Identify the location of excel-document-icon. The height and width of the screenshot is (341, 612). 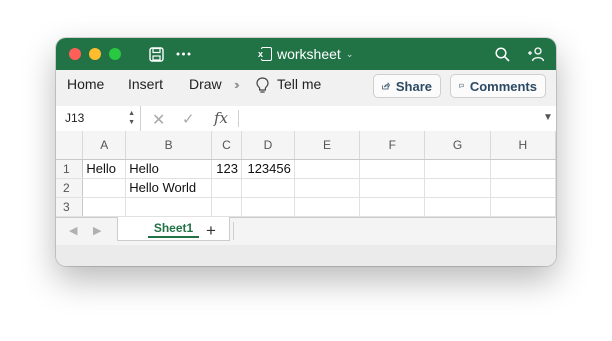
(264, 54).